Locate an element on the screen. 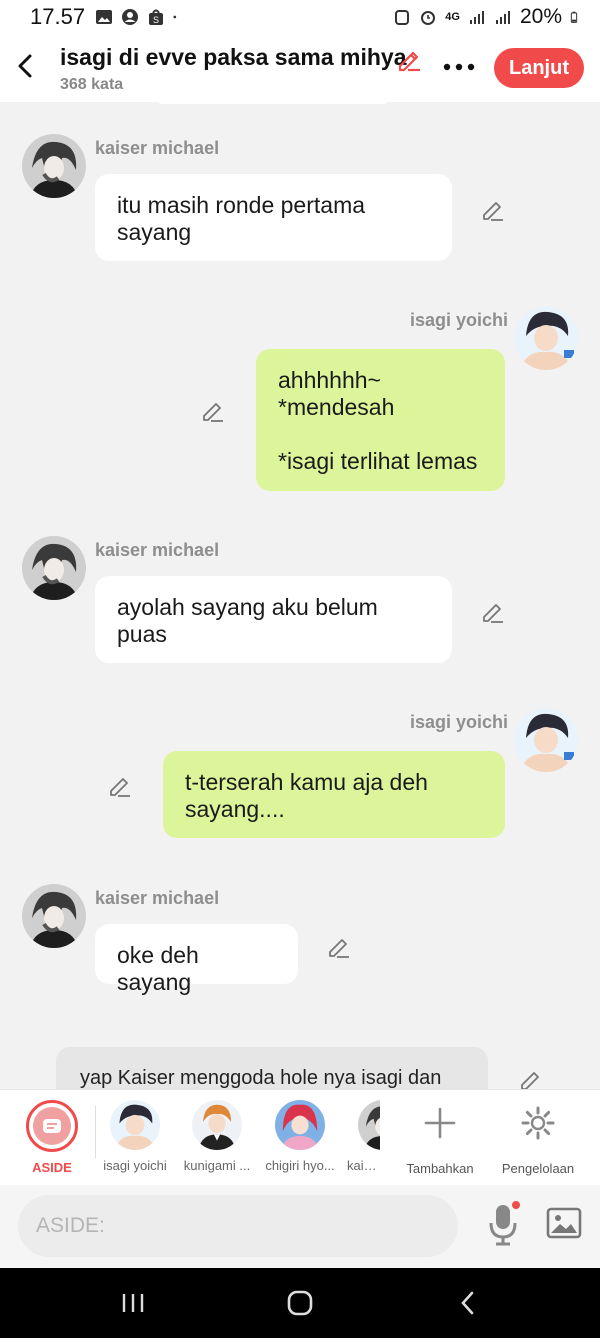 This screenshot has width=600, height=1338. network-type: 4G is located at coordinates (452, 17).